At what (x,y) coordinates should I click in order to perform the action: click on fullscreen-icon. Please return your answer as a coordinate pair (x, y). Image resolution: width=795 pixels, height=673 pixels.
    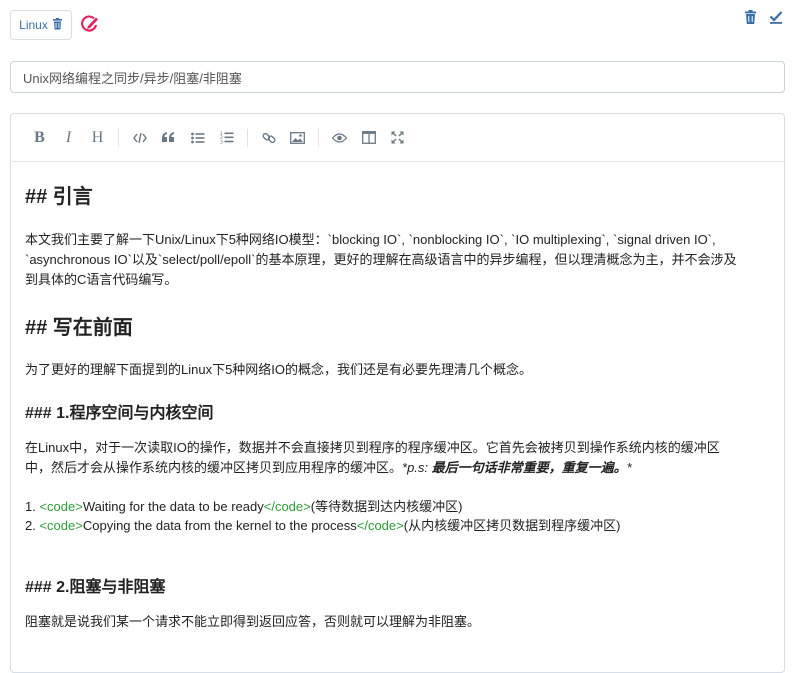
    Looking at the image, I should click on (397, 138).